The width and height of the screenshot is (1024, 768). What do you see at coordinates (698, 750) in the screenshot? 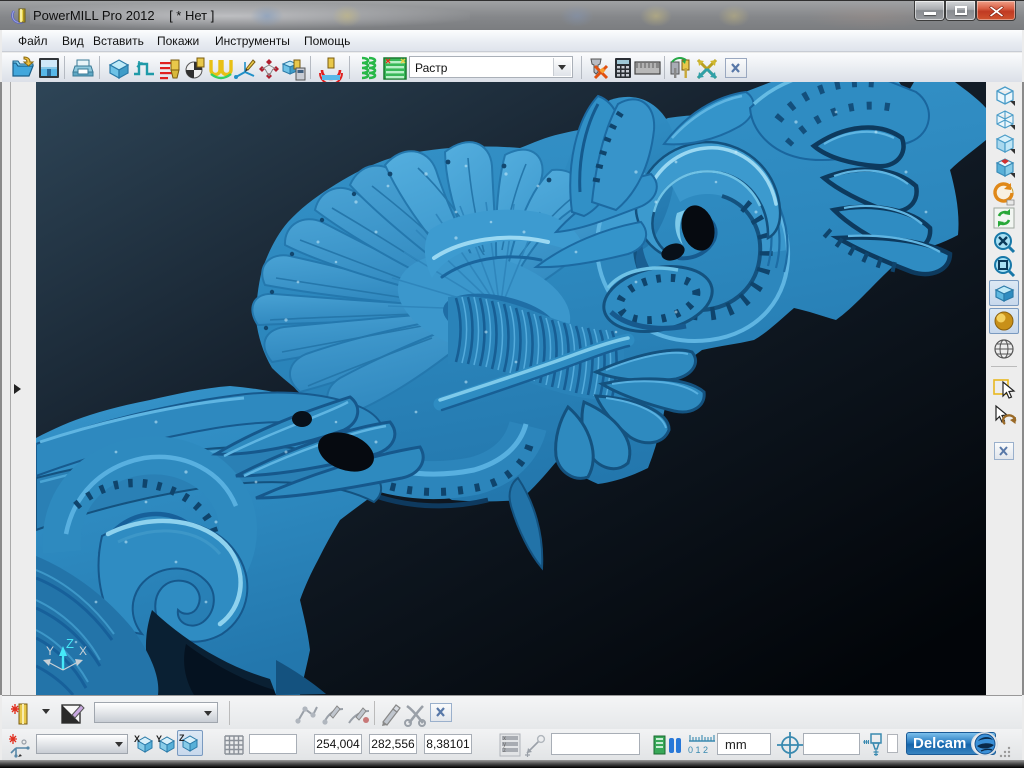
I see `svg-text: 0 1 2` at bounding box center [698, 750].